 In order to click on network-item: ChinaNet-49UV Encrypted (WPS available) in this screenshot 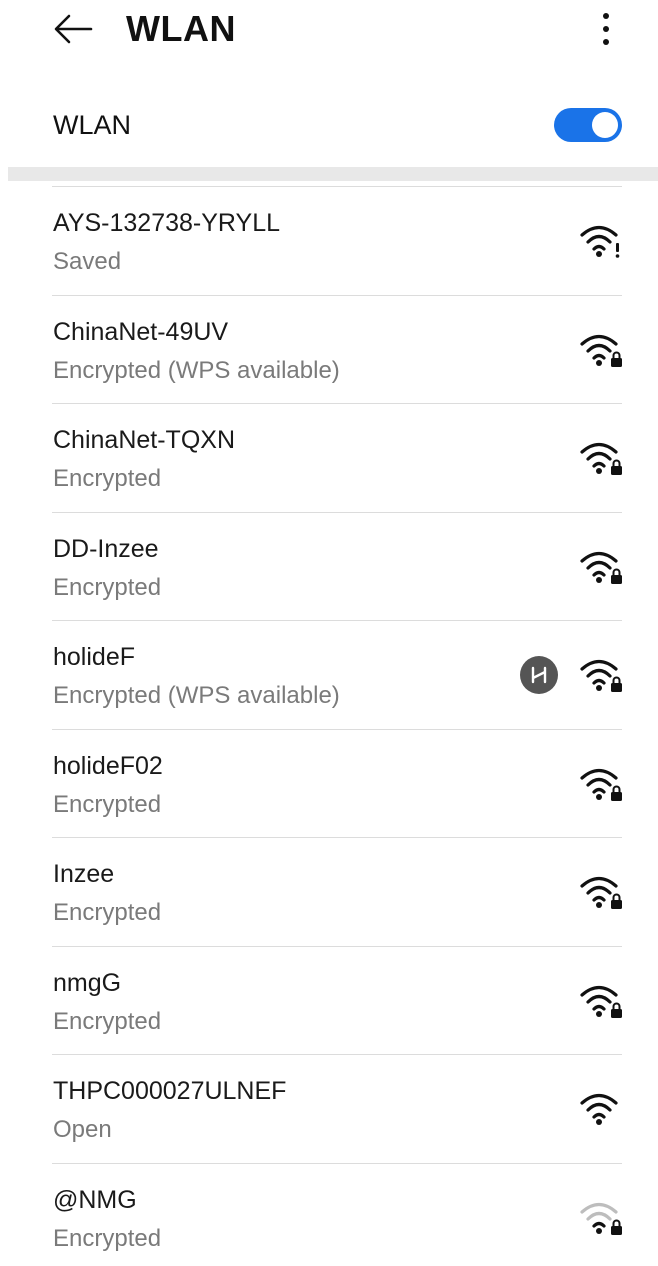, I will do `click(329, 350)`.